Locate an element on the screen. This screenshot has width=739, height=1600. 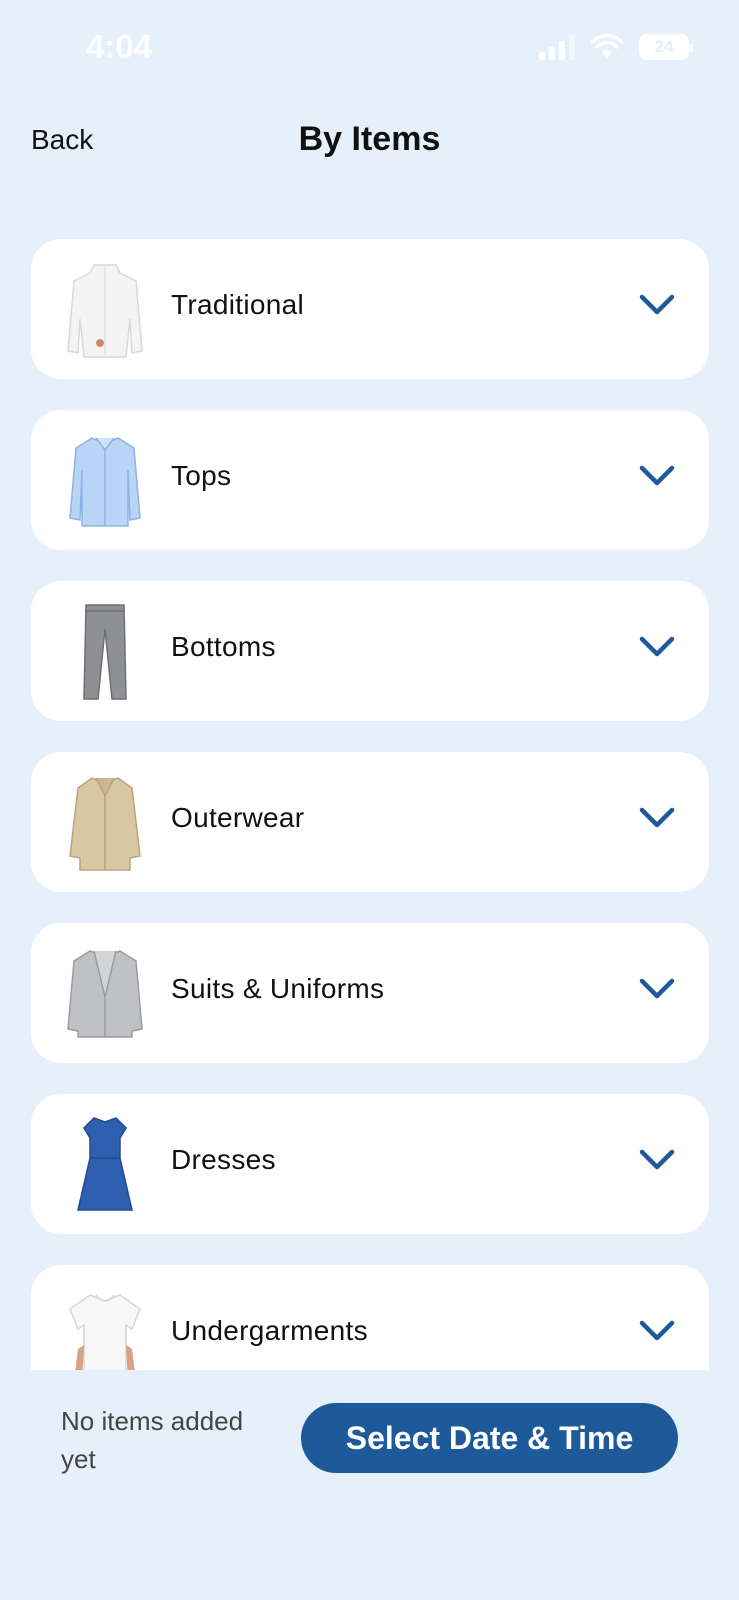
category-label: Dresses is located at coordinates (223, 1159).